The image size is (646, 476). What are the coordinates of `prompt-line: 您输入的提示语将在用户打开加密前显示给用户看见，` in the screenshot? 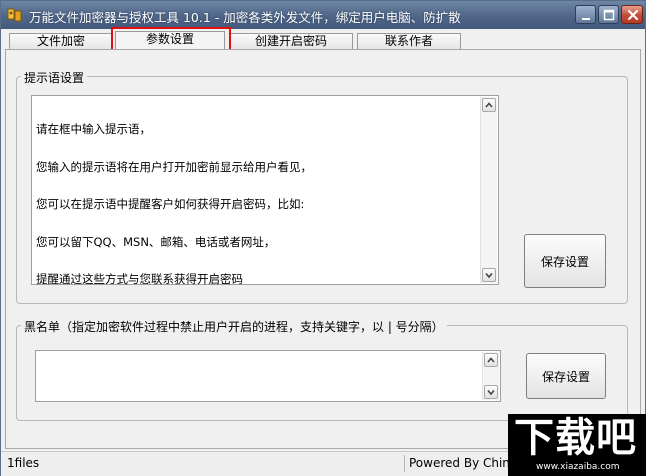 It's located at (174, 166).